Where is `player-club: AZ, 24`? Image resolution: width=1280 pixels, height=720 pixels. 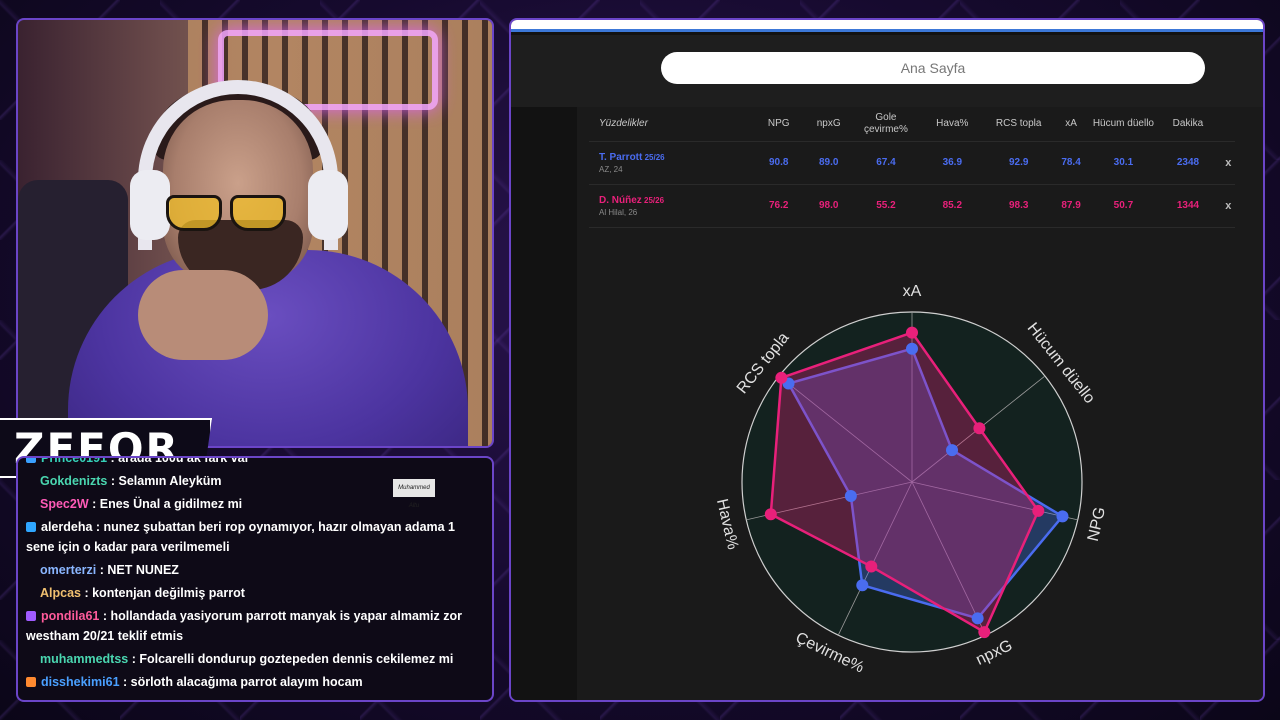 player-club: AZ, 24 is located at coordinates (611, 169).